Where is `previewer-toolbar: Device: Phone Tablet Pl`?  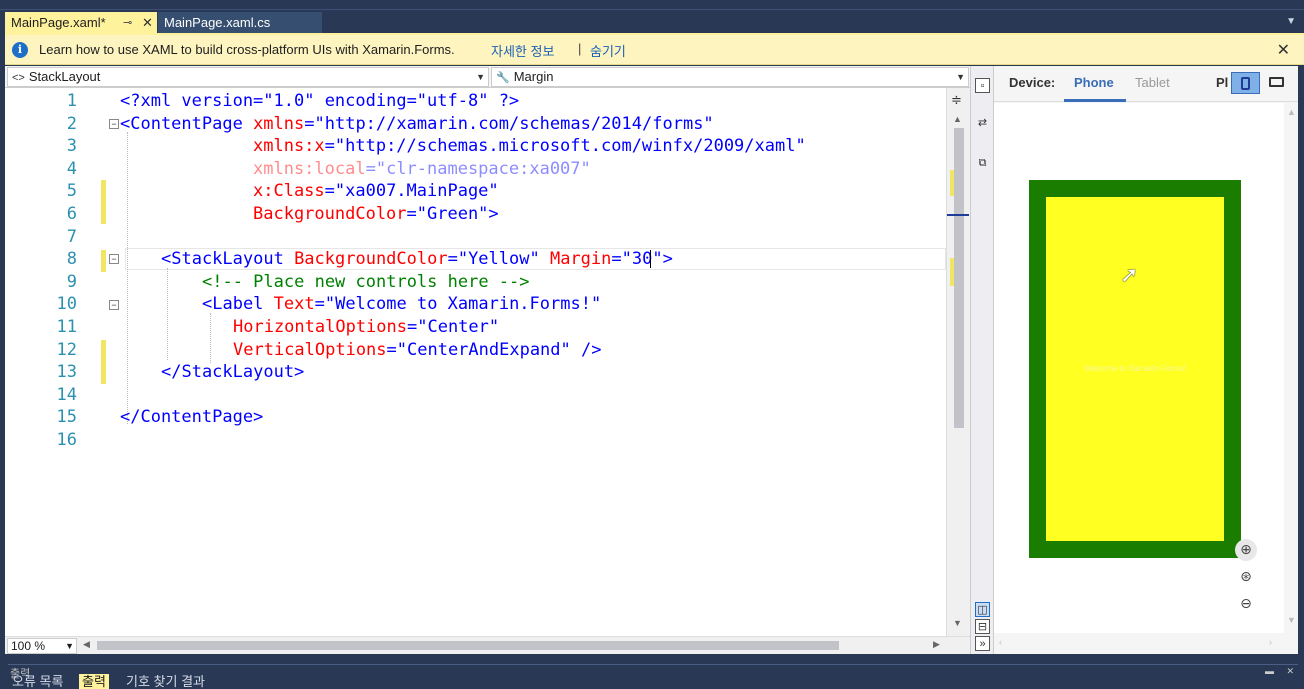
previewer-toolbar: Device: Phone Tablet Pl is located at coordinates (1146, 84).